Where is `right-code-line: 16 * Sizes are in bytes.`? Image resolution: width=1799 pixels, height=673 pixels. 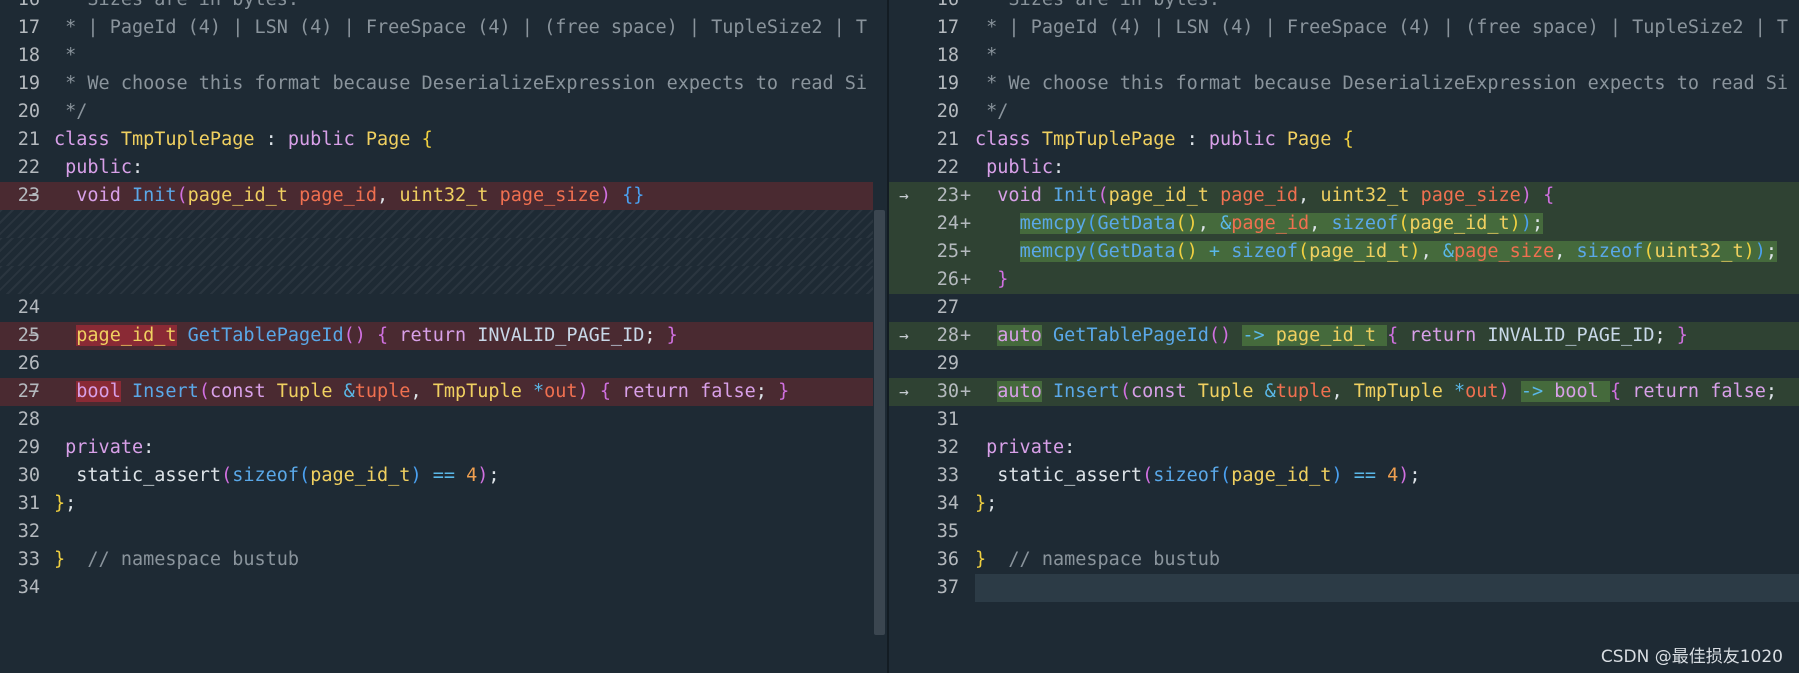
right-code-line: 16 * Sizes are in bytes. is located at coordinates (1344, 7).